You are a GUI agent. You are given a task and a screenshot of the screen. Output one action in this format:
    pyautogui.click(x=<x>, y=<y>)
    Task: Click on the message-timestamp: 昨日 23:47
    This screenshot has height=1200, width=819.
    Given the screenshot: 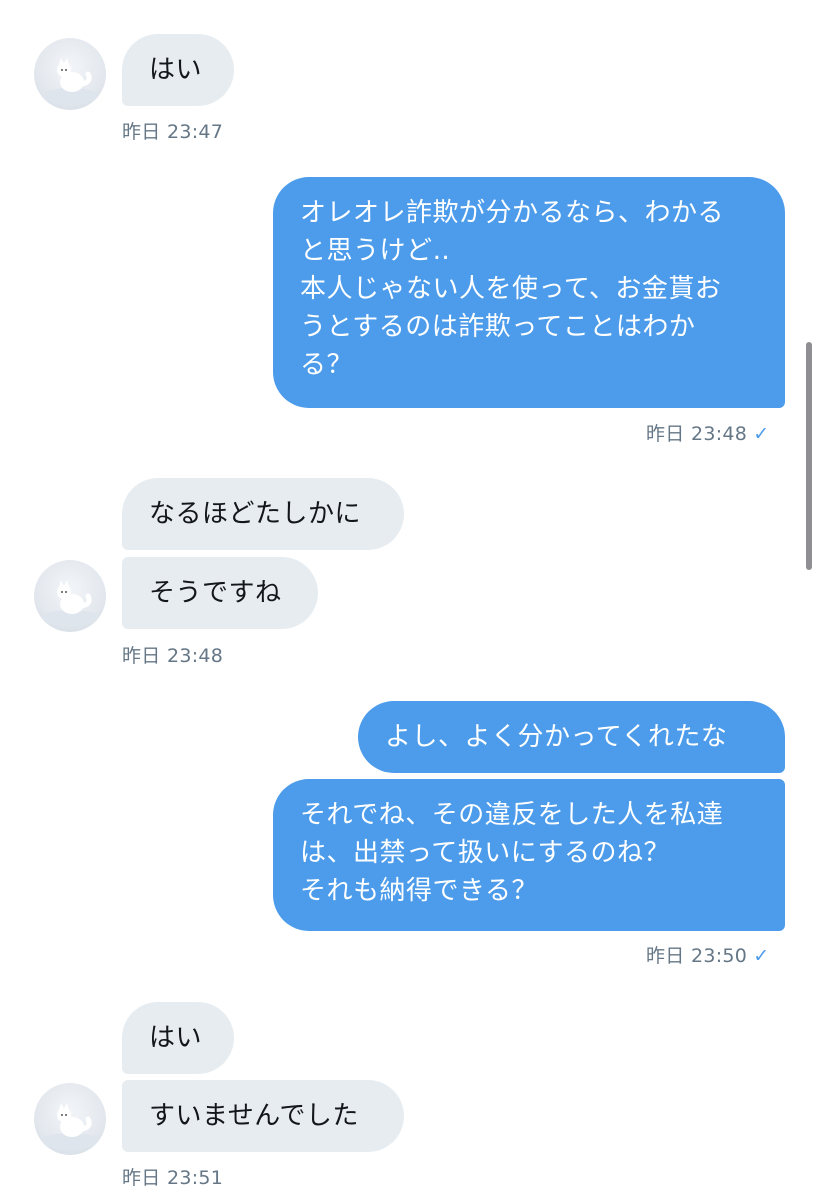 What is the action you would take?
    pyautogui.click(x=172, y=130)
    